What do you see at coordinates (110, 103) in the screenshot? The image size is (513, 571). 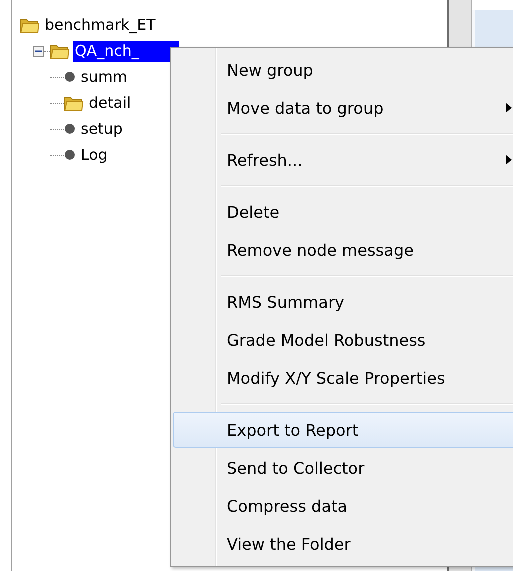 I see `tree-item: detail` at bounding box center [110, 103].